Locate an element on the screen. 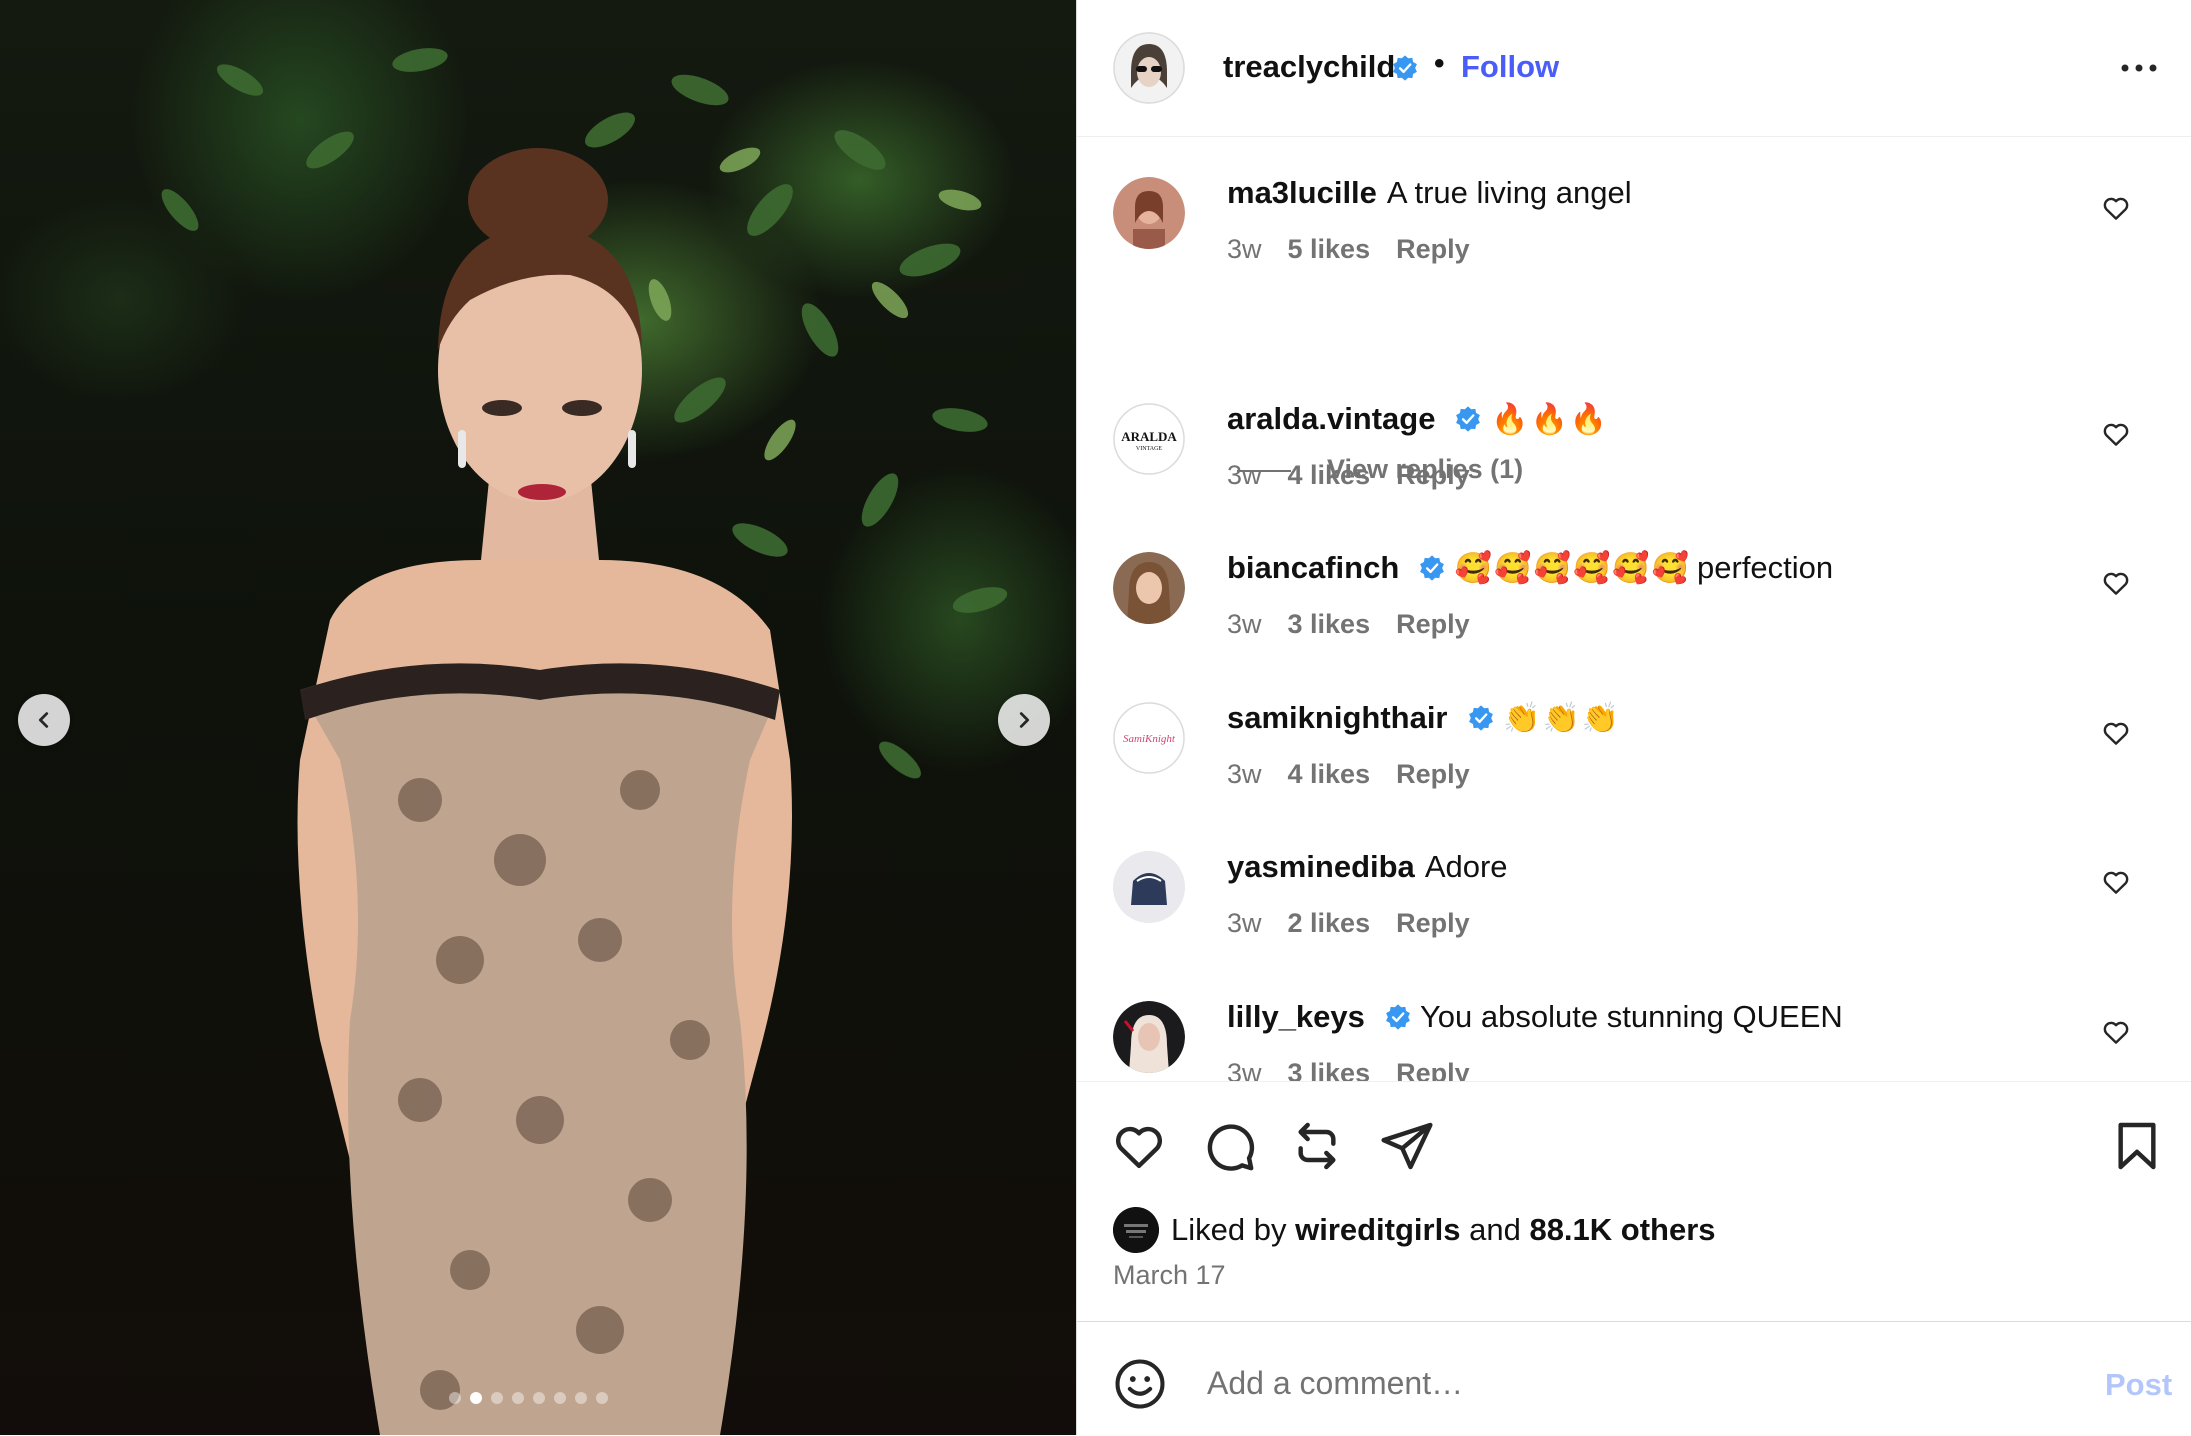 The width and height of the screenshot is (2191, 1436). comment-text-line: biancafinch 🥰🥰🥰🥰🥰🥰 perfection is located at coordinates (1530, 568).